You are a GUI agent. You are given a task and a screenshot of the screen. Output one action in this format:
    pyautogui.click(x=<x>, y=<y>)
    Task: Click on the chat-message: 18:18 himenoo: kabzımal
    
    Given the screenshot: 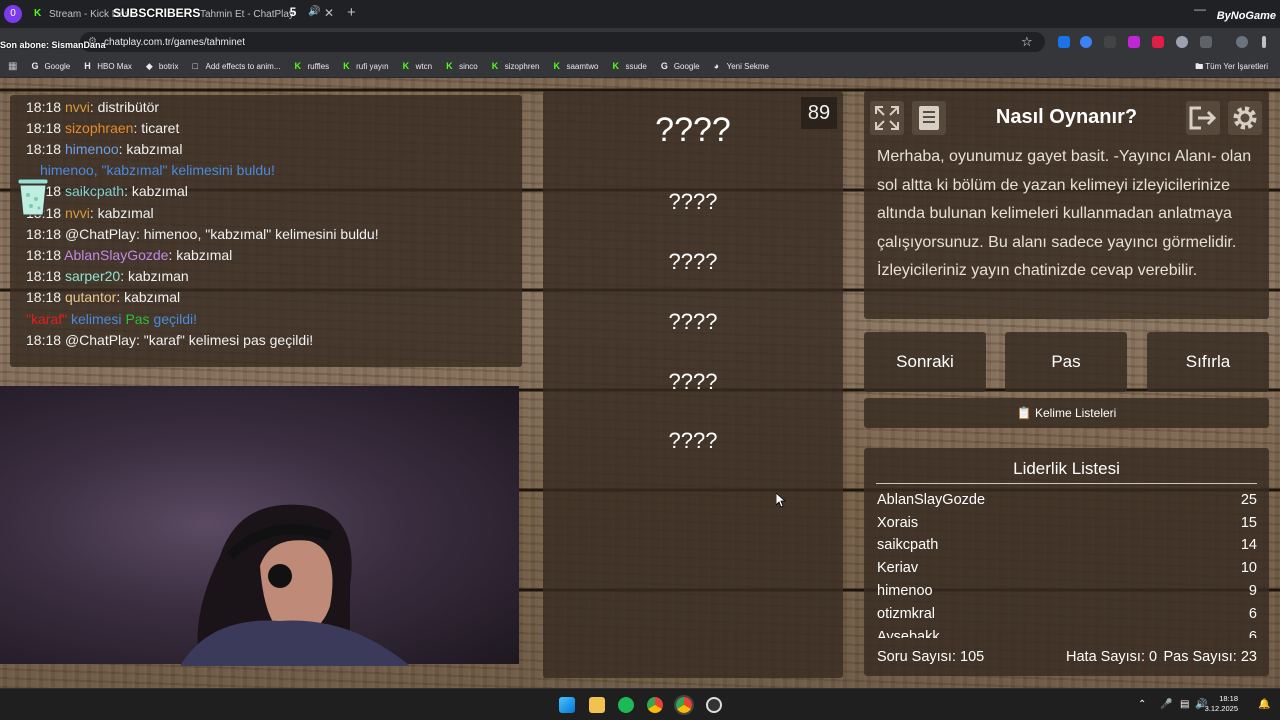 What is the action you would take?
    pyautogui.click(x=104, y=149)
    